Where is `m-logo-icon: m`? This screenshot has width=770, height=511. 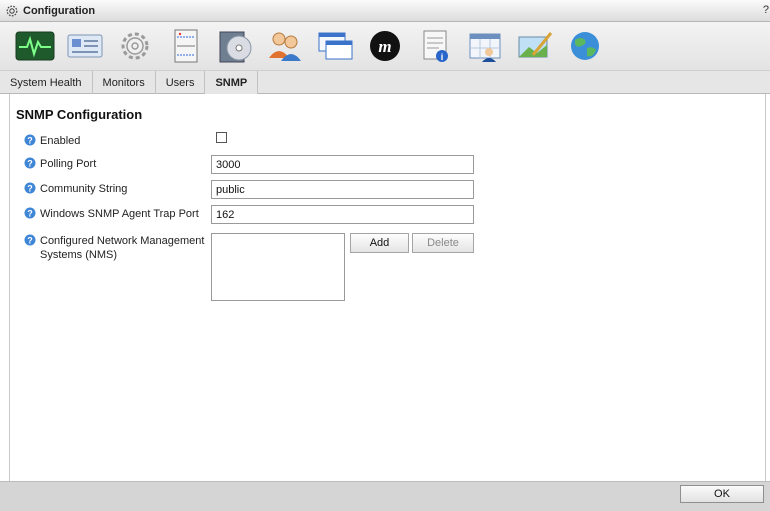 m-logo-icon: m is located at coordinates (385, 46).